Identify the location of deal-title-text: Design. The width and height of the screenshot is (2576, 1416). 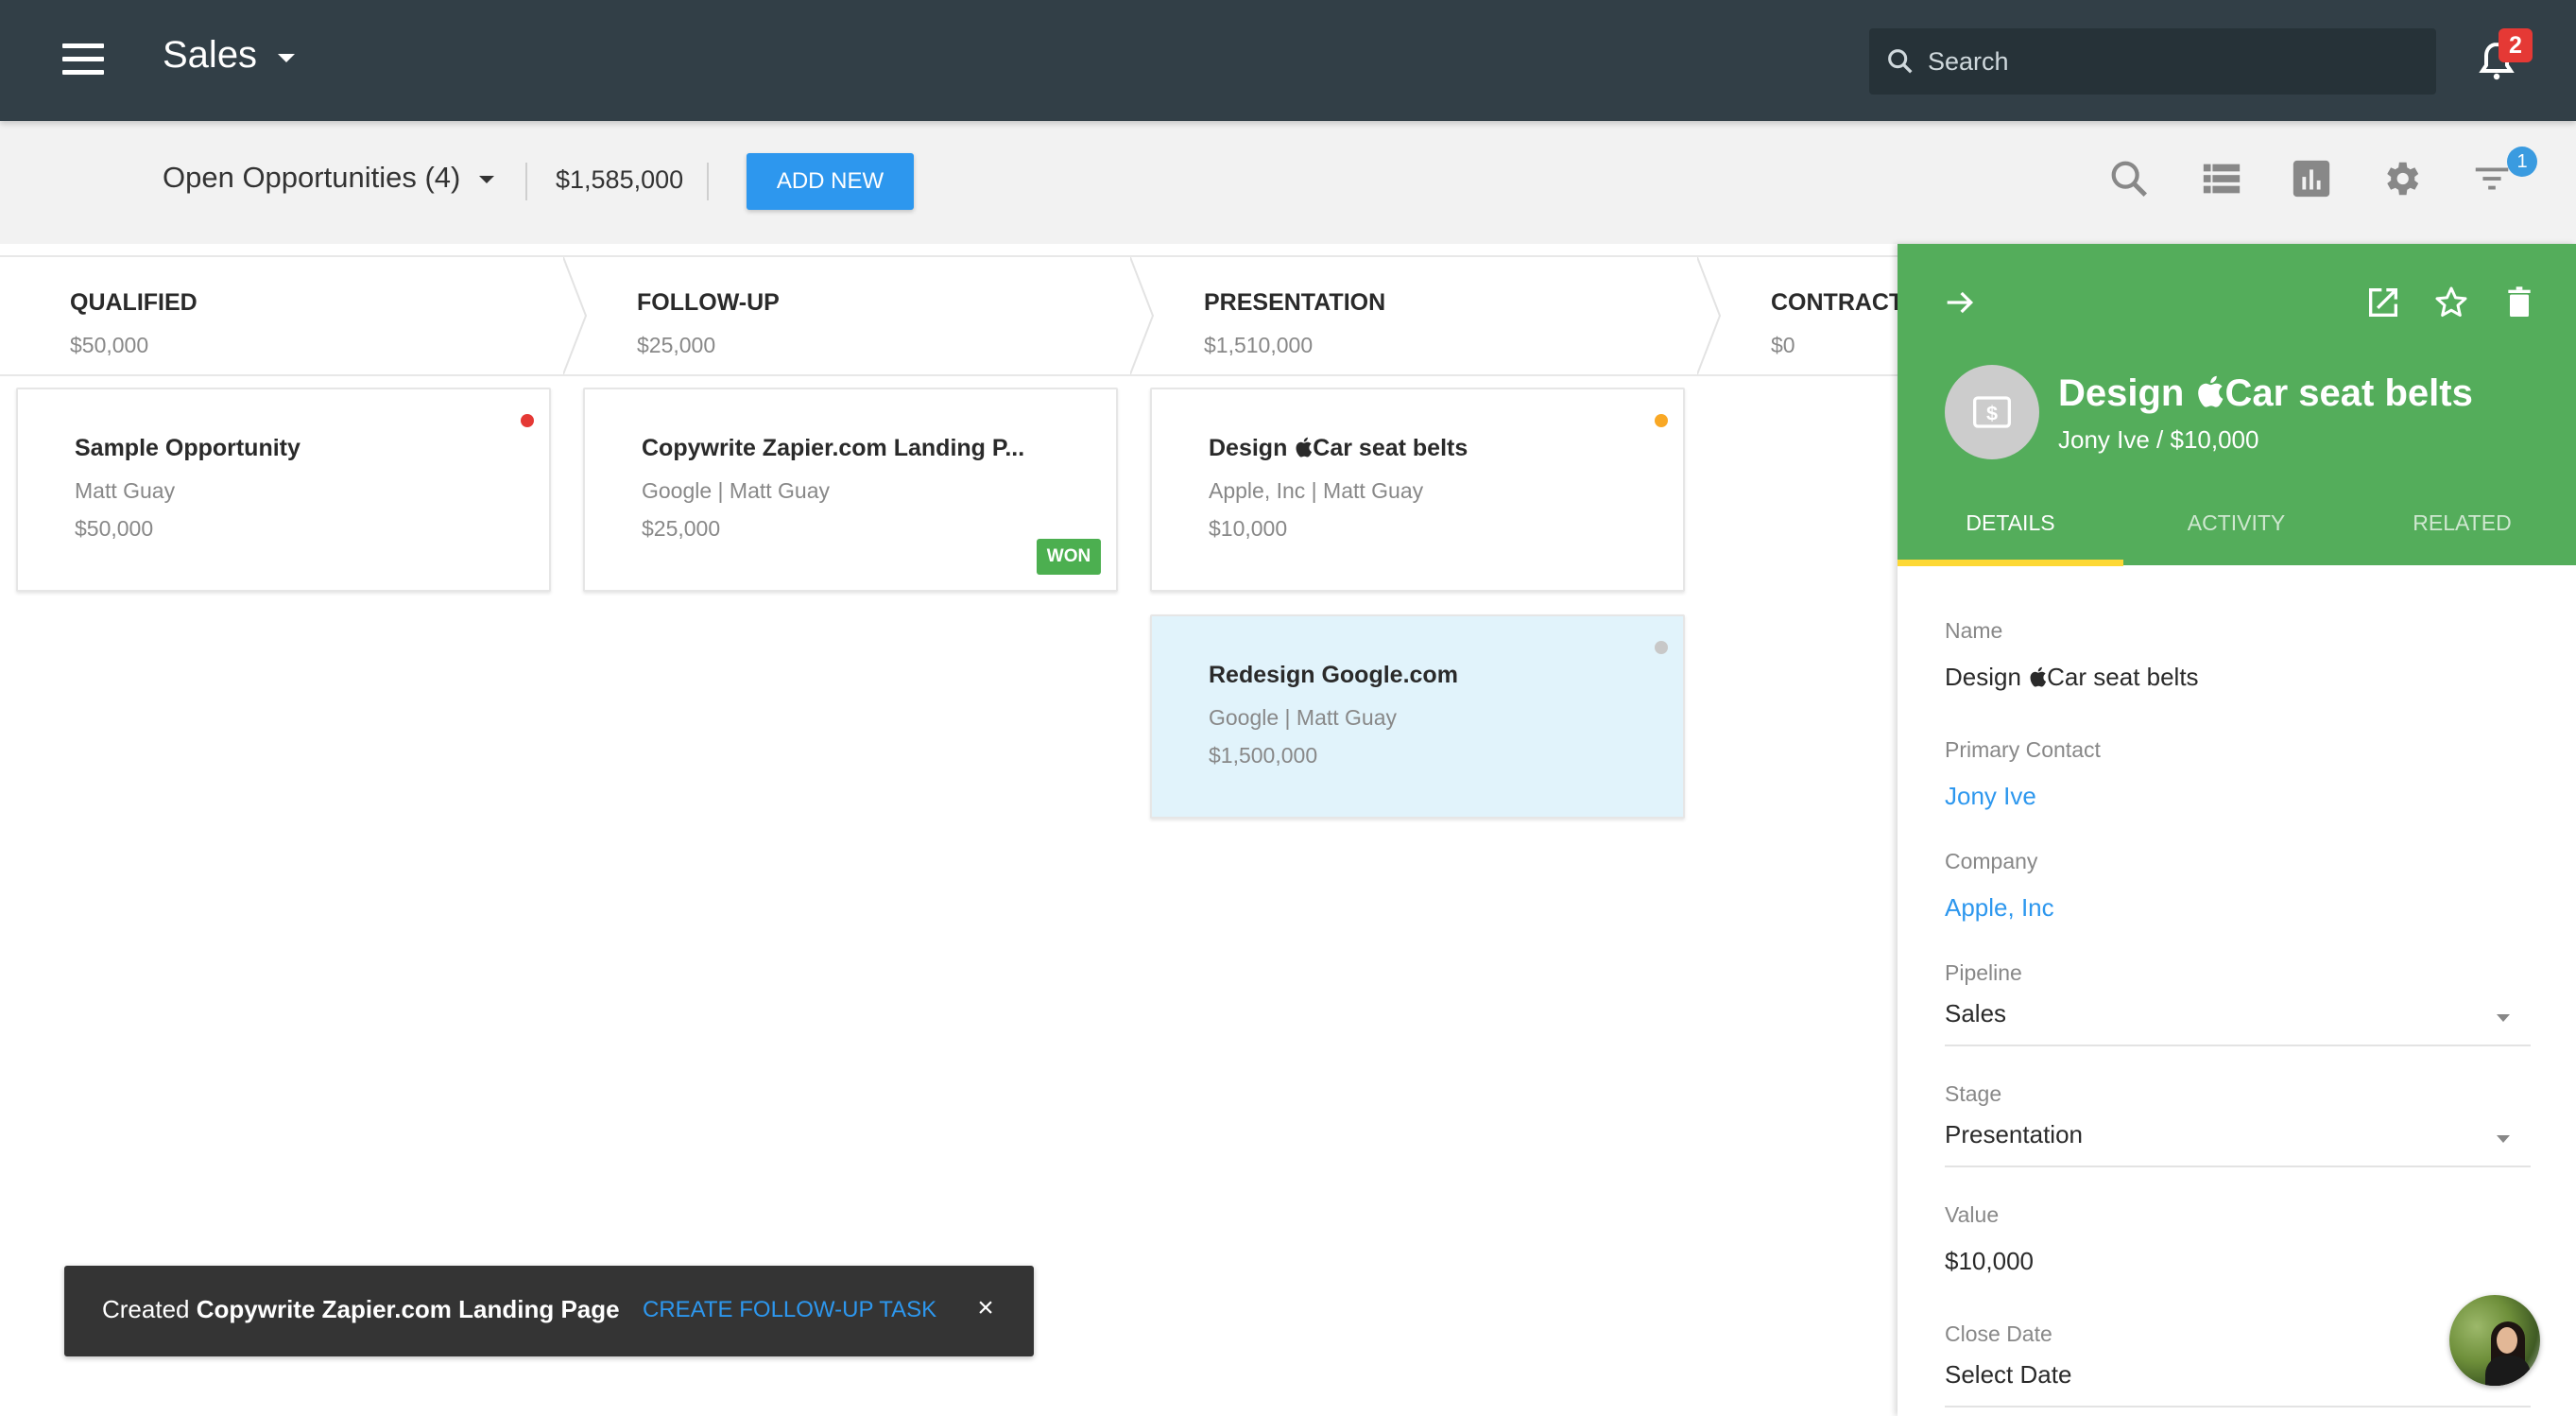
(2126, 393).